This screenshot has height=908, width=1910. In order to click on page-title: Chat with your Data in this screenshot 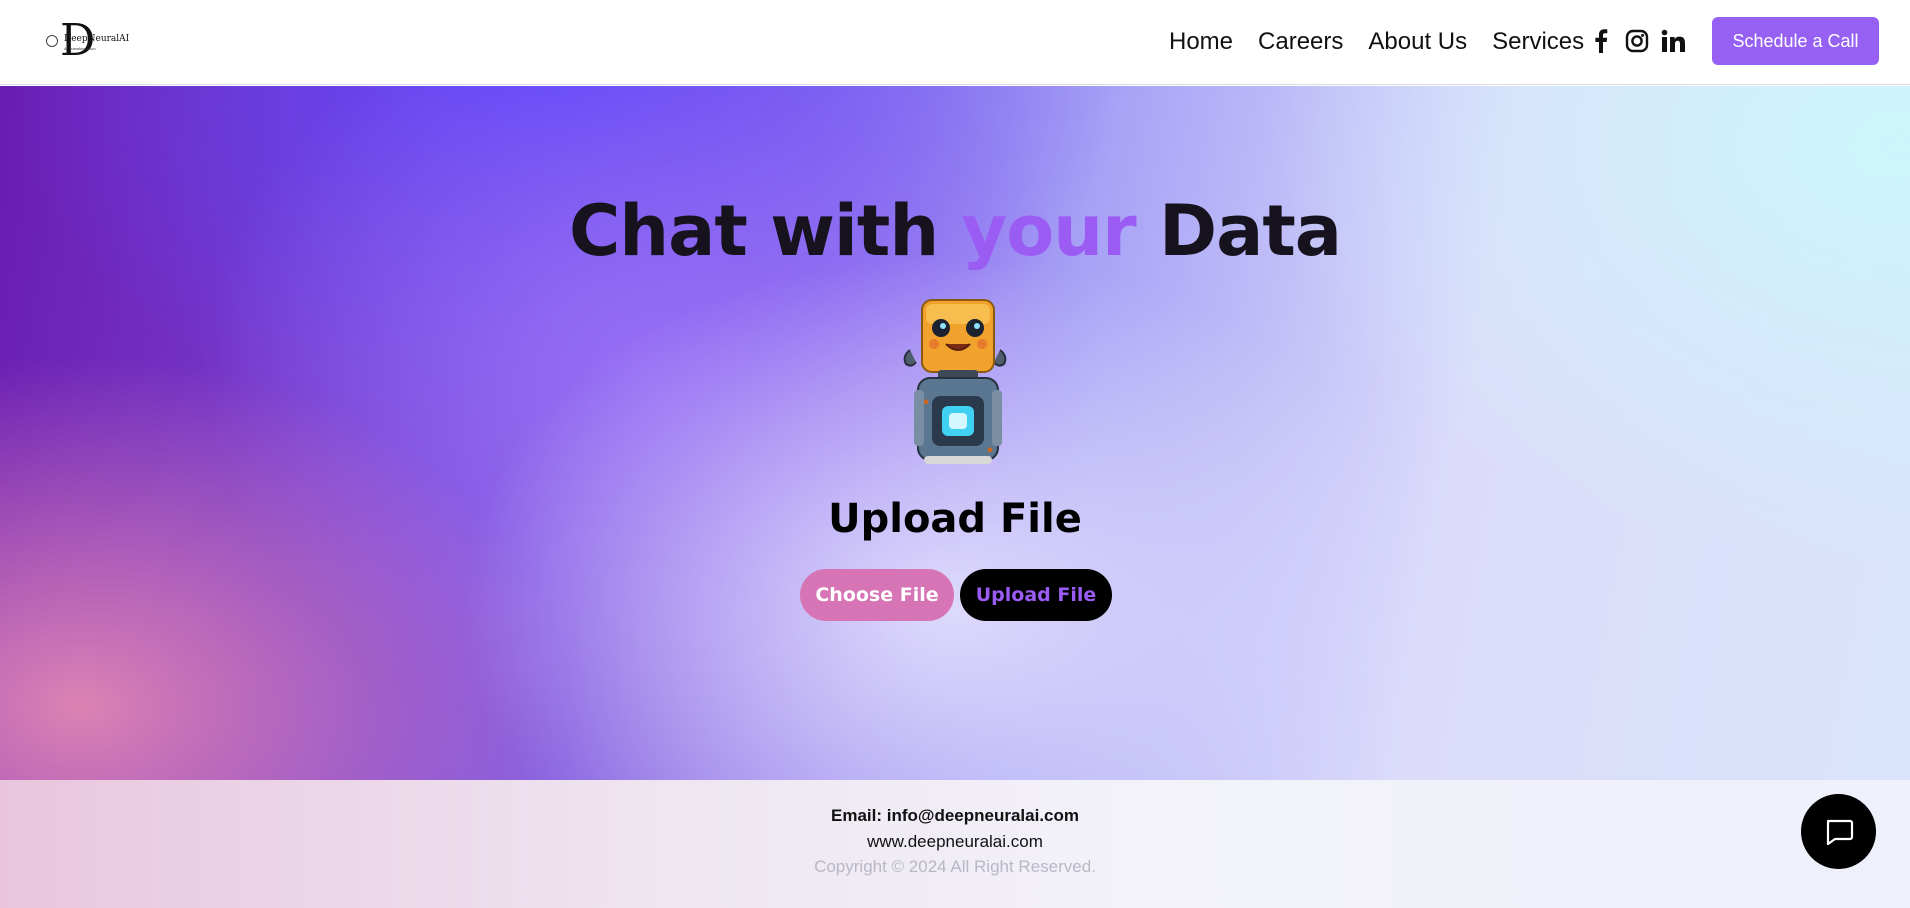, I will do `click(955, 231)`.